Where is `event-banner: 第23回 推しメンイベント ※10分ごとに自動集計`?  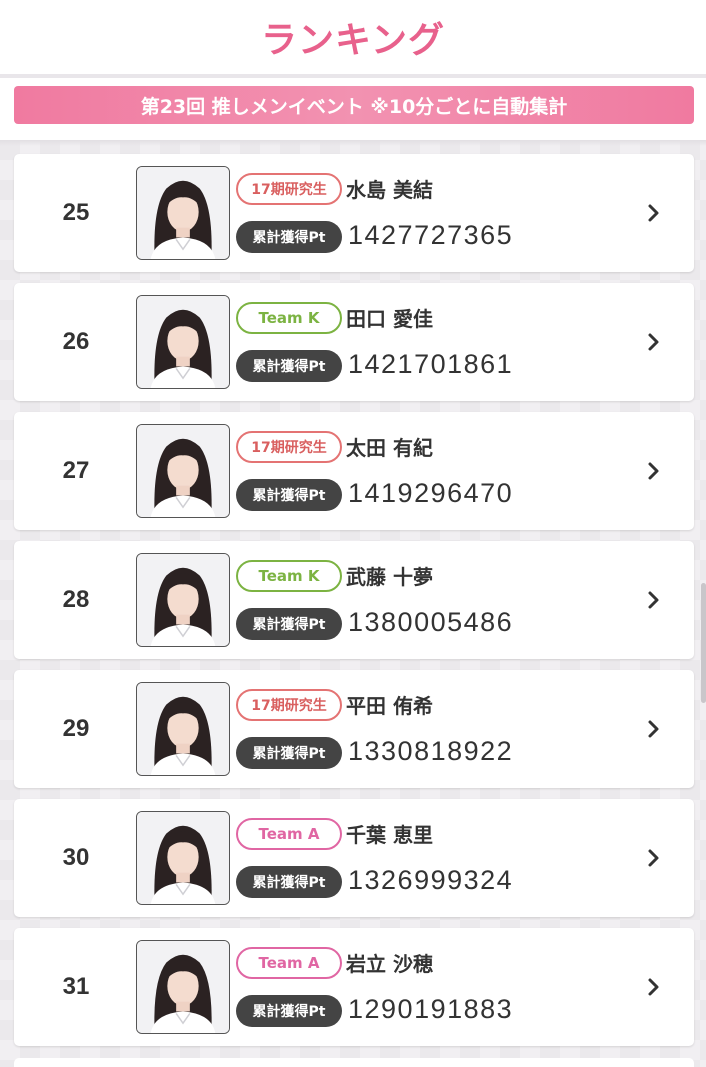 event-banner: 第23回 推しメンイベント ※10分ごとに自動集計 is located at coordinates (354, 105).